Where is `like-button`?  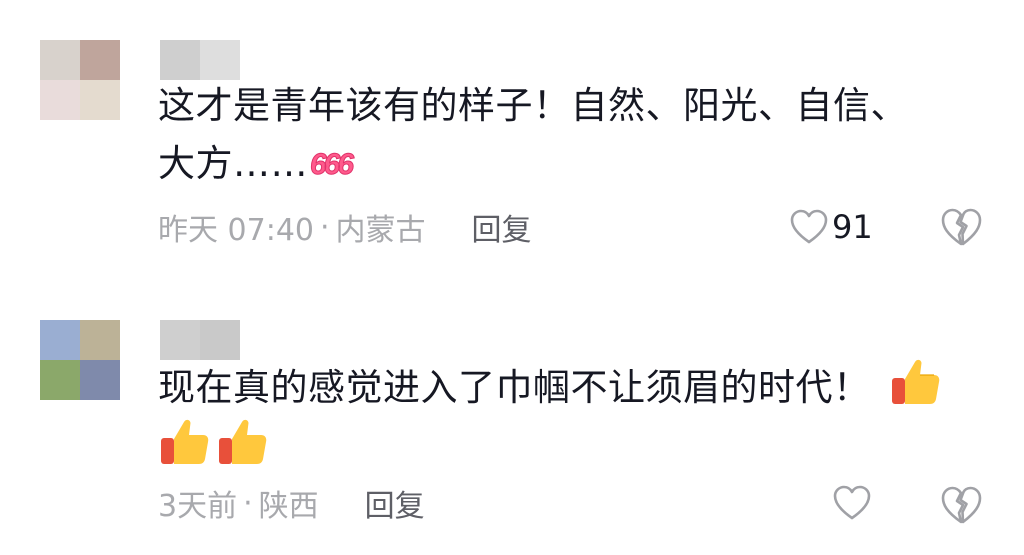 like-button is located at coordinates (854, 503).